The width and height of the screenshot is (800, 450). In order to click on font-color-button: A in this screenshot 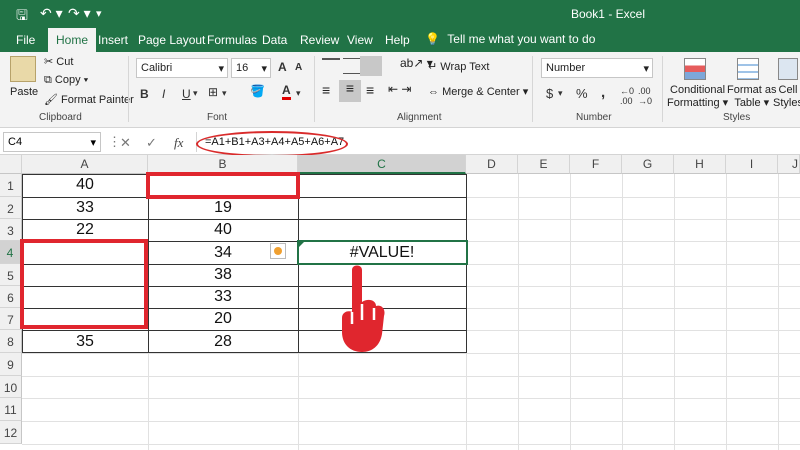, I will do `click(286, 92)`.